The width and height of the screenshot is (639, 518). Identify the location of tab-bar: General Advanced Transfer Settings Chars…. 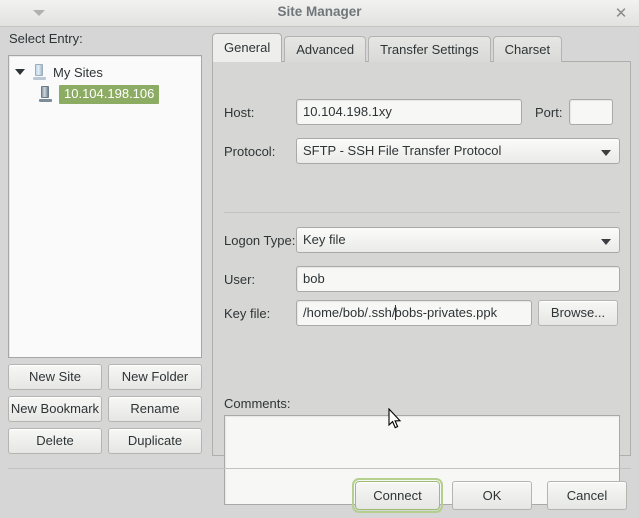
(387, 47).